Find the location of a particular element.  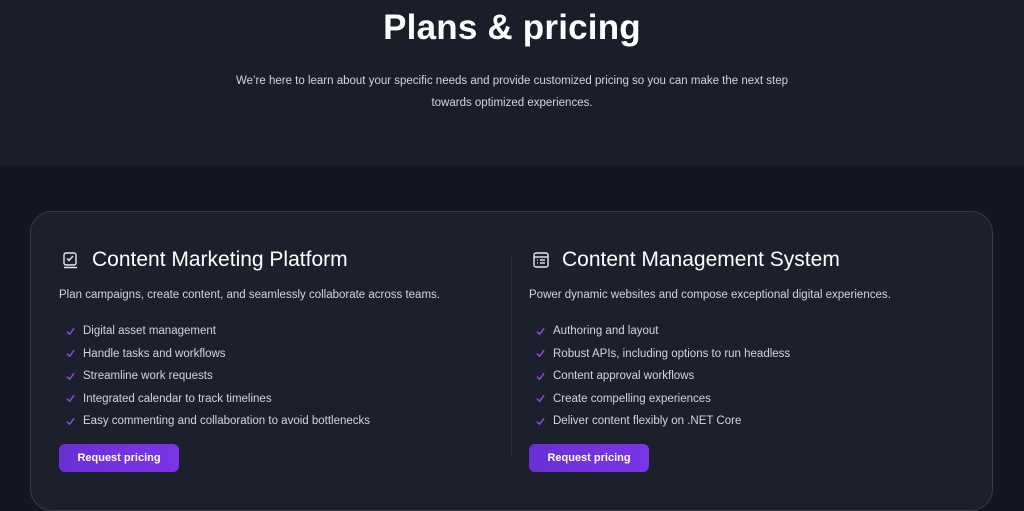

plan-title: Content Marketing Platform is located at coordinates (220, 259).